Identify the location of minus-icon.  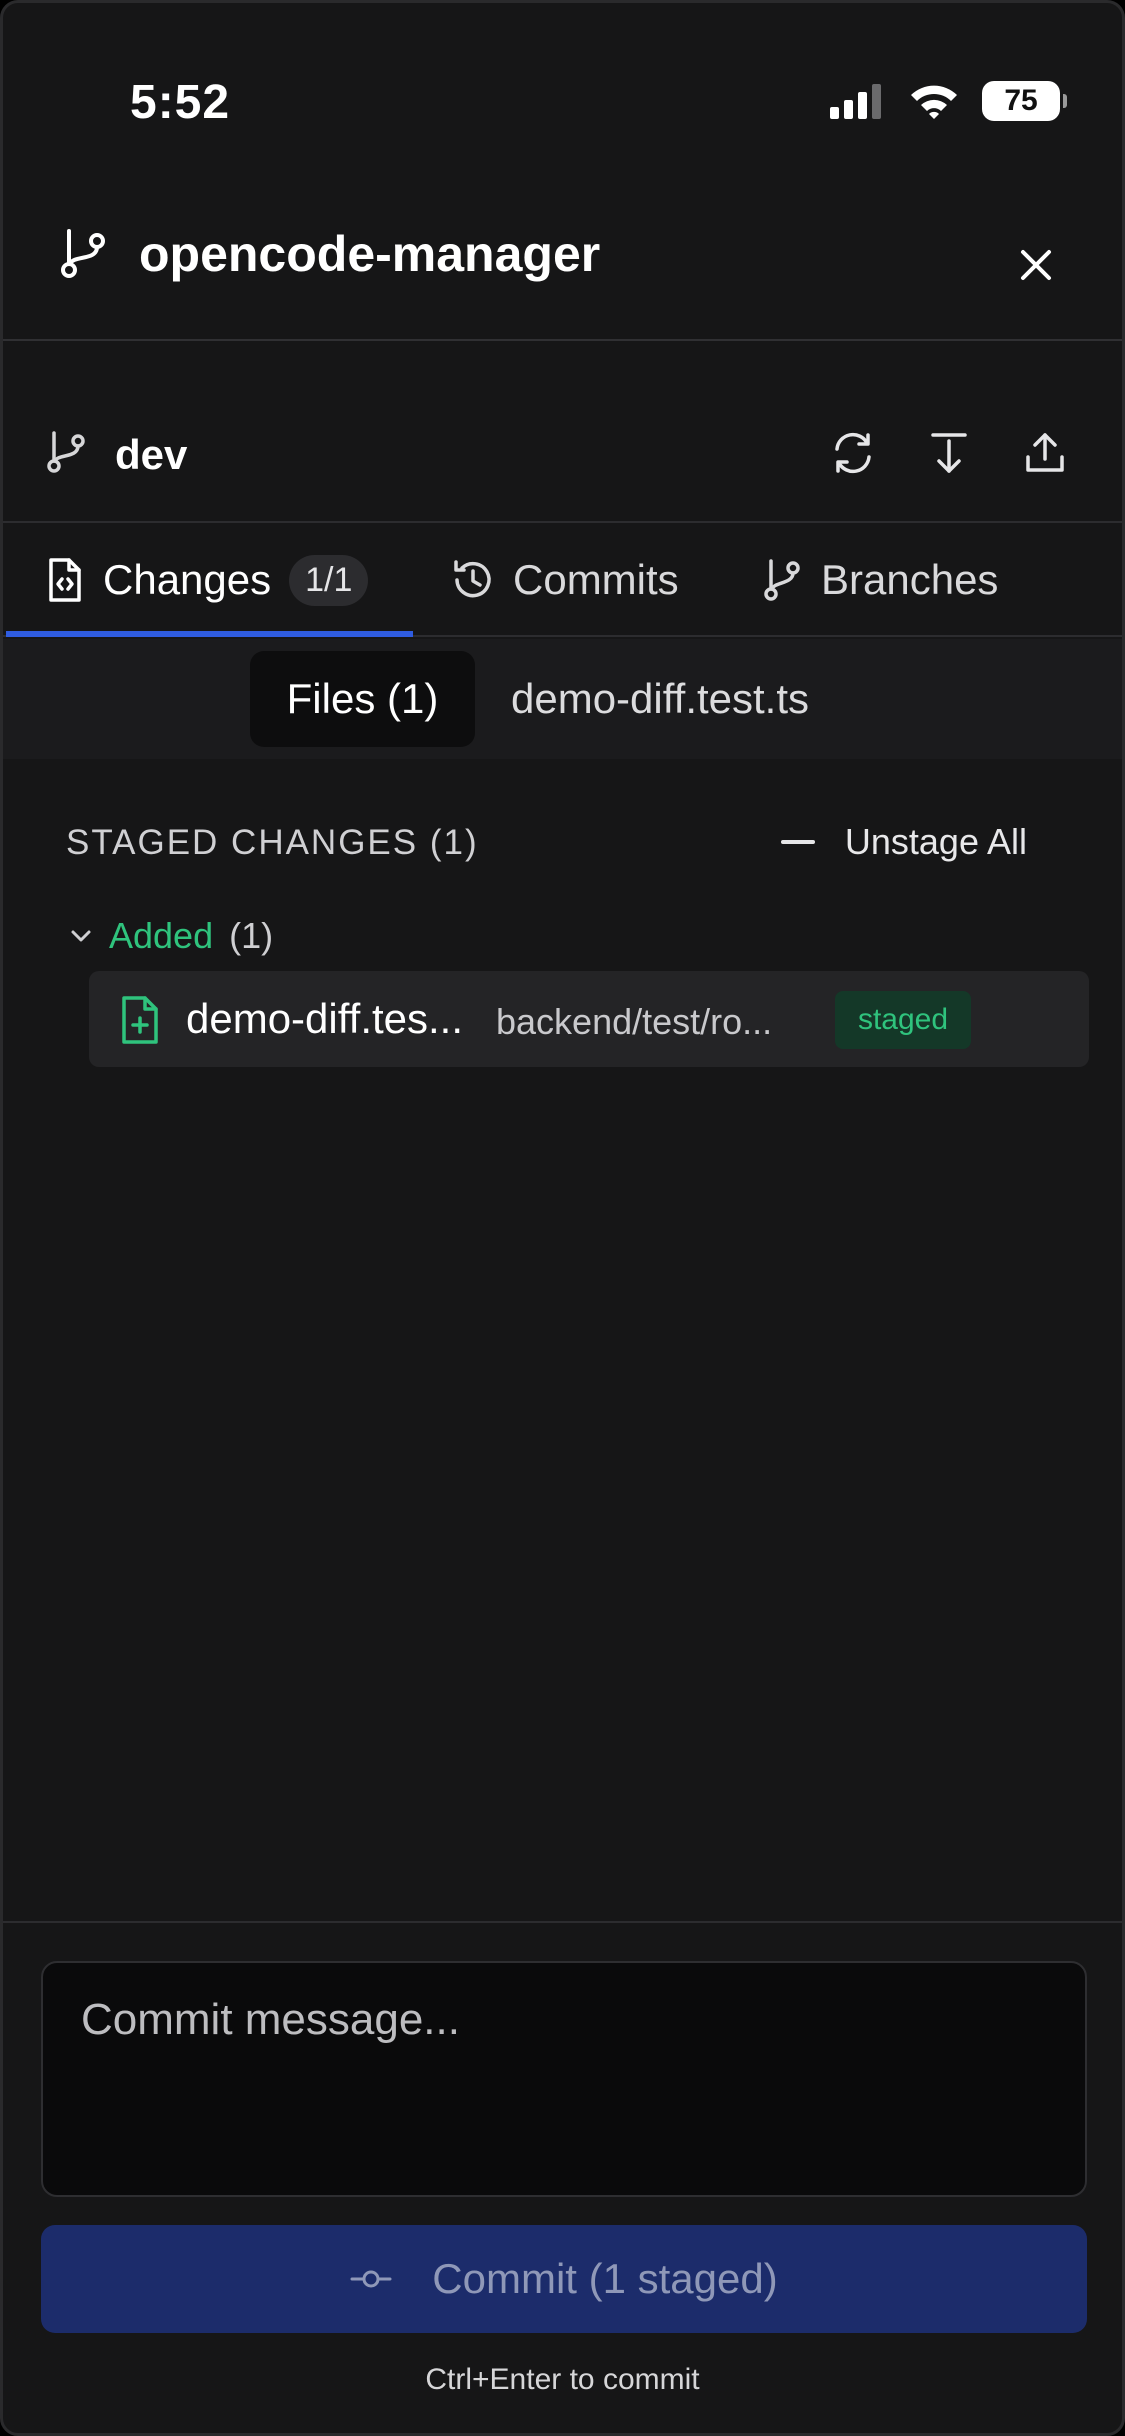
(797, 842).